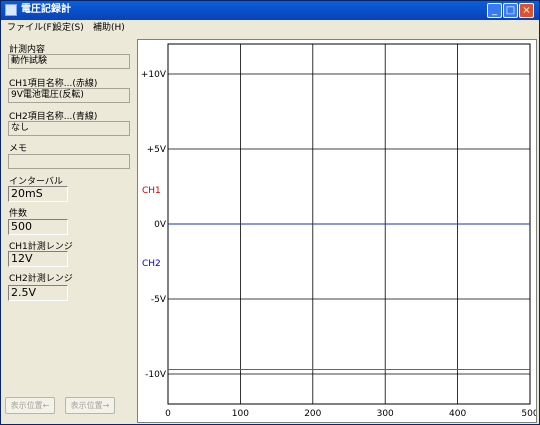 The width and height of the screenshot is (540, 425). Describe the element at coordinates (30, 405) in the screenshot. I see `display-position-back-button: 表示位置←` at that location.